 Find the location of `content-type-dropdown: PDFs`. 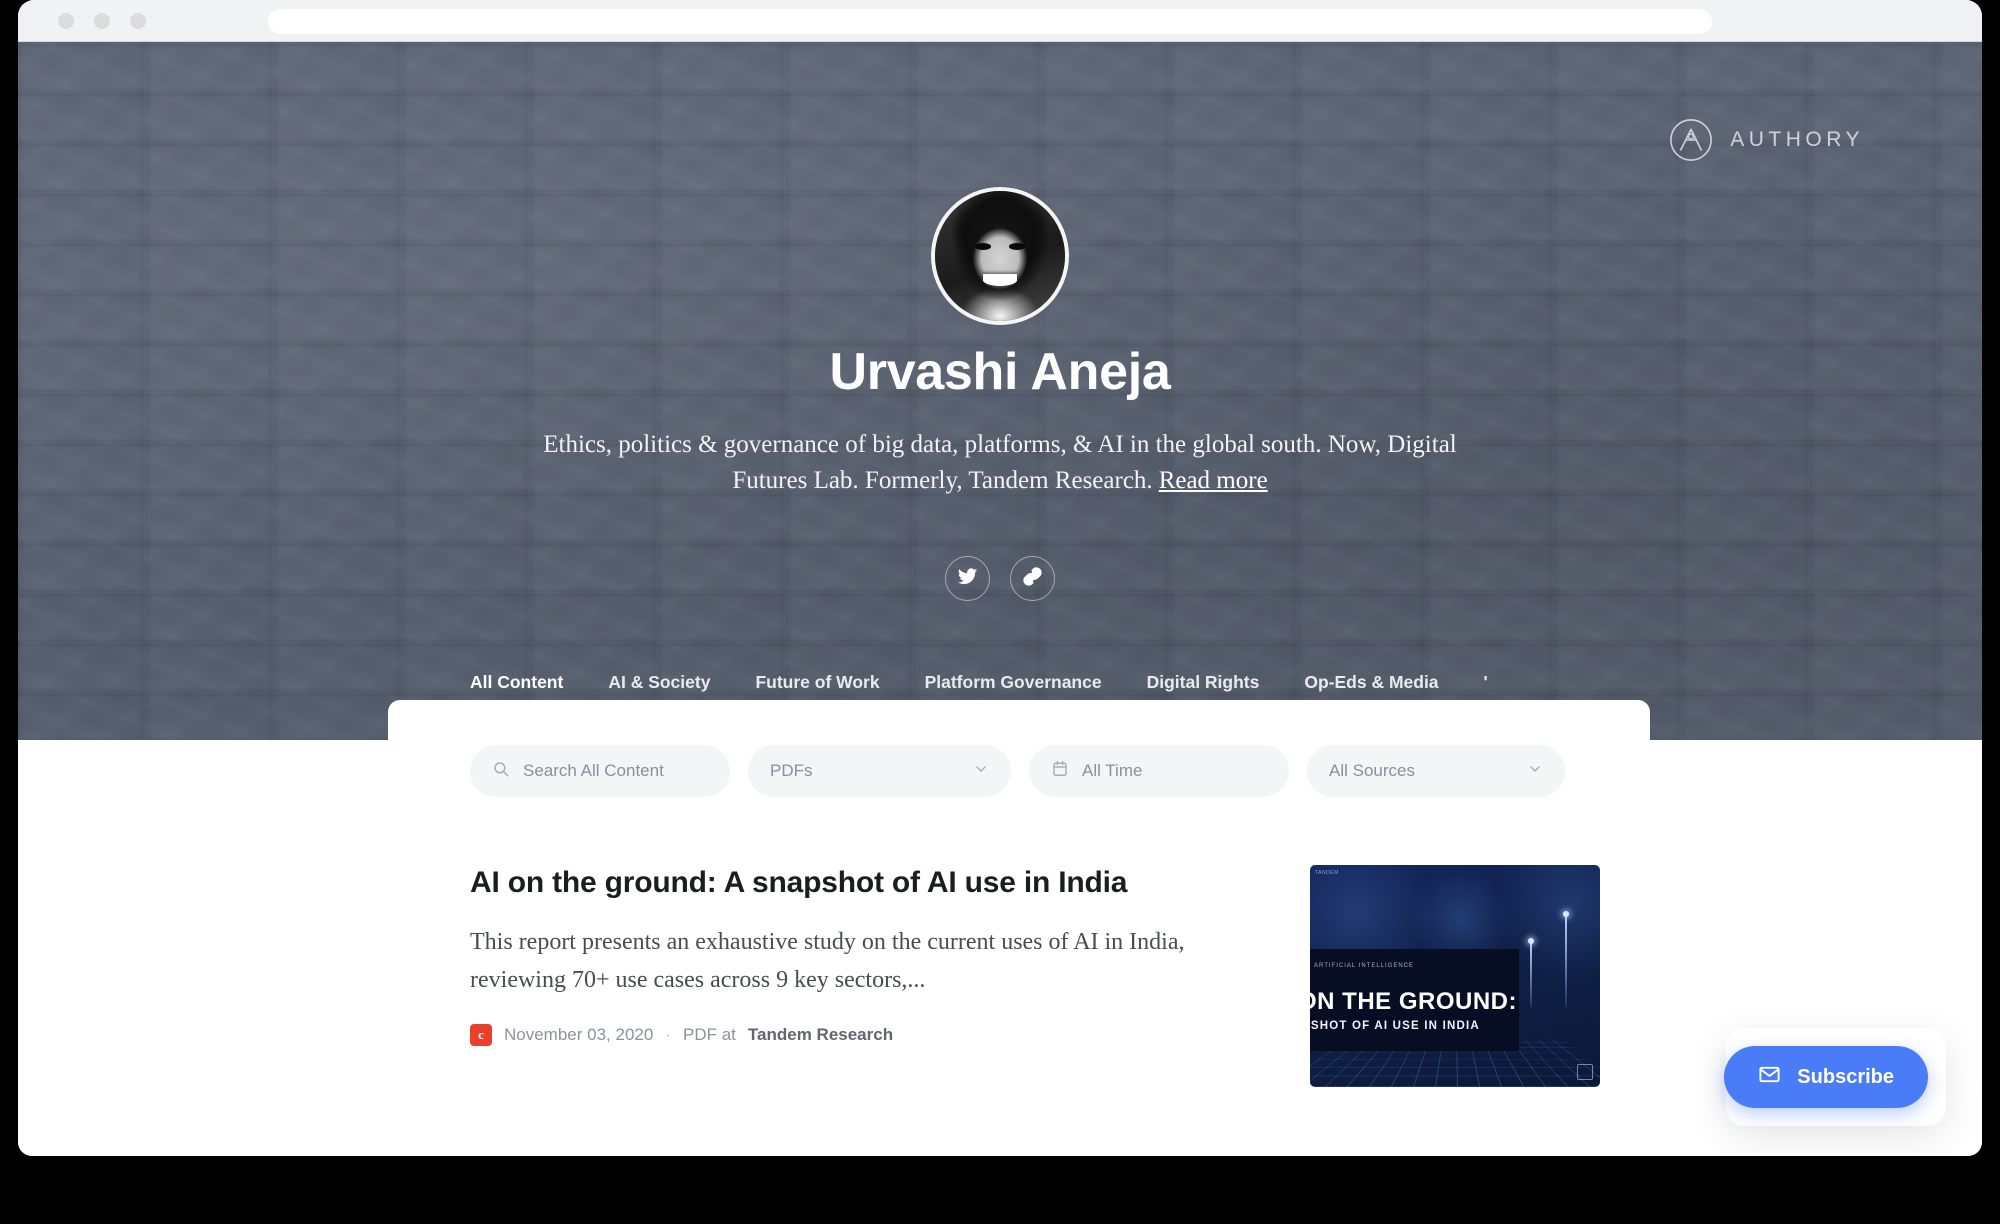

content-type-dropdown: PDFs is located at coordinates (879, 771).